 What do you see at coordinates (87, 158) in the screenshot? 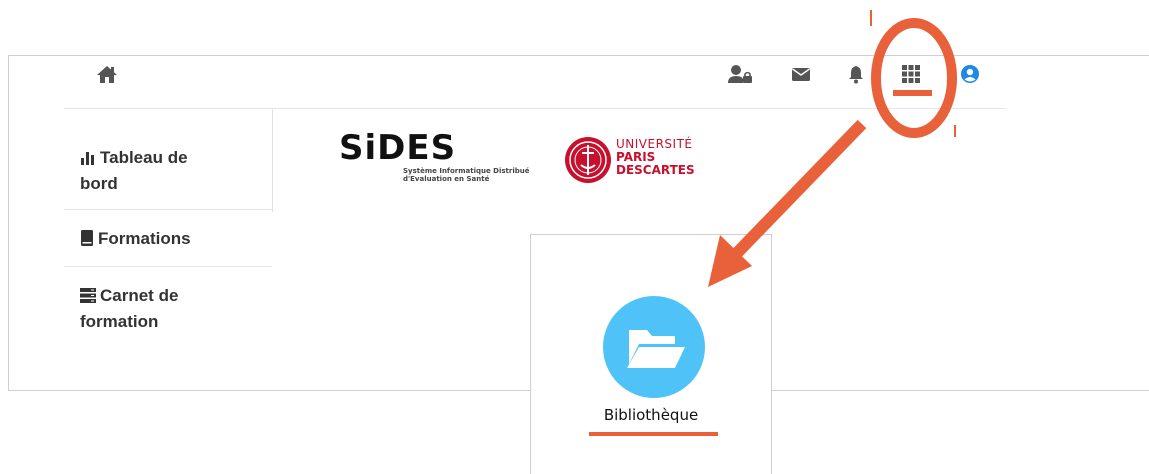
I see `chart-bar-icon` at bounding box center [87, 158].